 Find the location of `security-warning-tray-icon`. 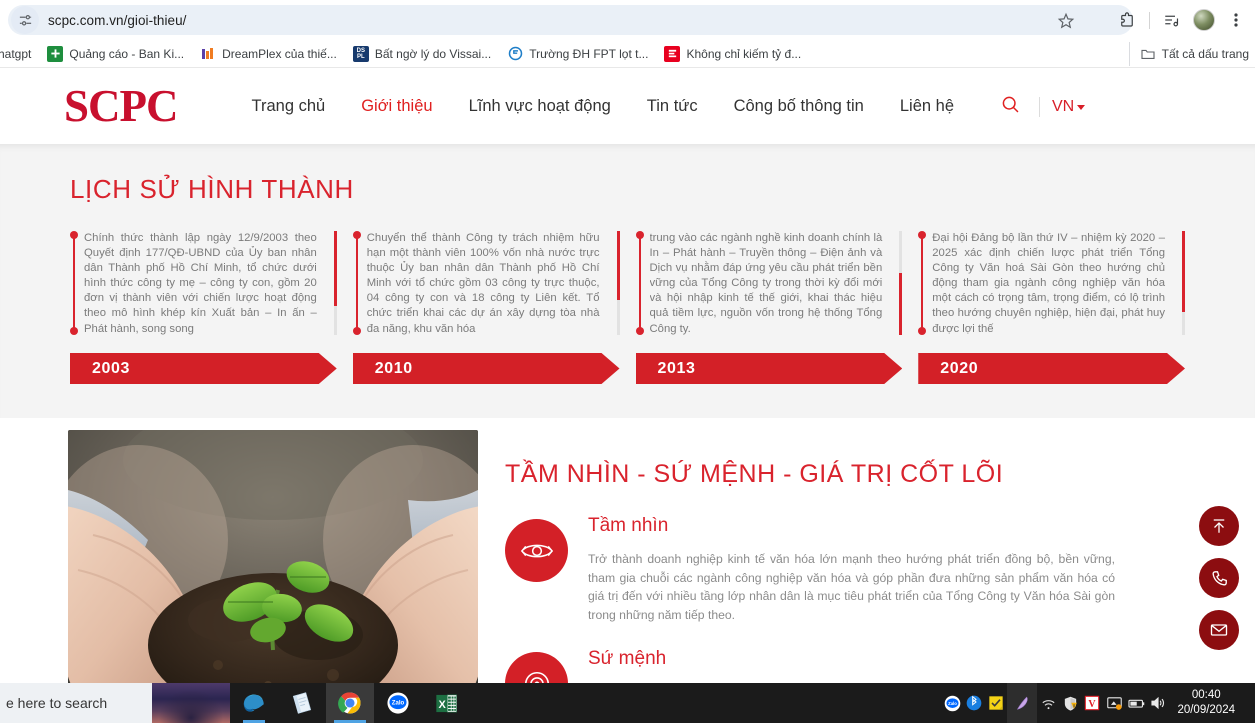

security-warning-tray-icon is located at coordinates (1070, 703).